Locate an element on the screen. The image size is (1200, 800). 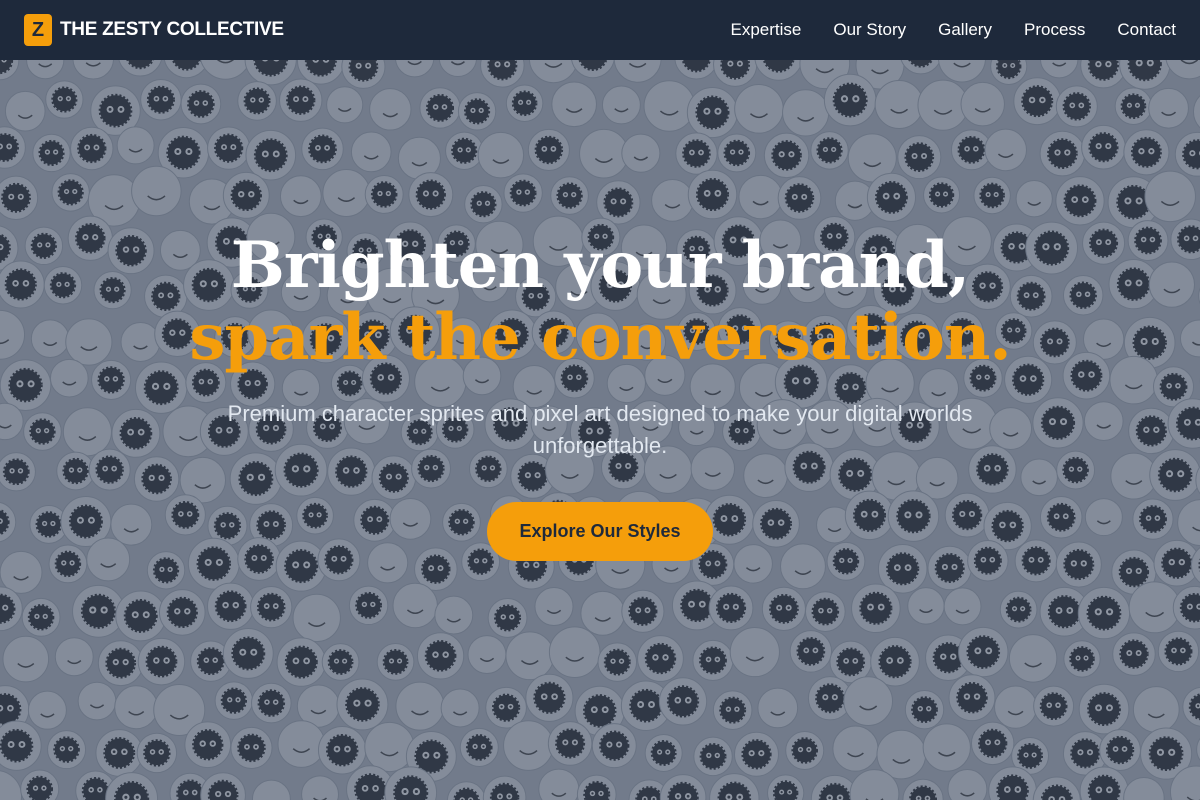
nav-link-process: Process is located at coordinates (1054, 30).